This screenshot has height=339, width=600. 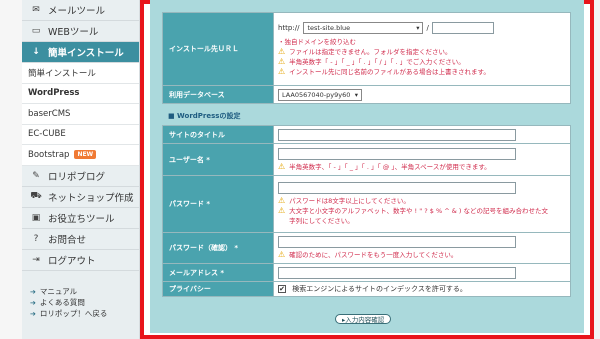 I want to click on warning-text: 確認のために、パスワードをもう一度入力してください。, so click(x=373, y=255).